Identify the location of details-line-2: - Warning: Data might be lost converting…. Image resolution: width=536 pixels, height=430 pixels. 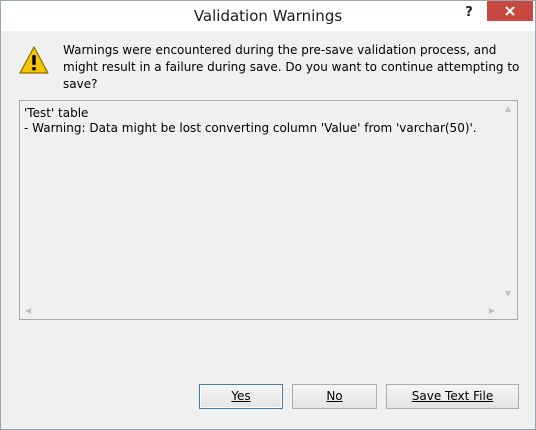
(250, 128).